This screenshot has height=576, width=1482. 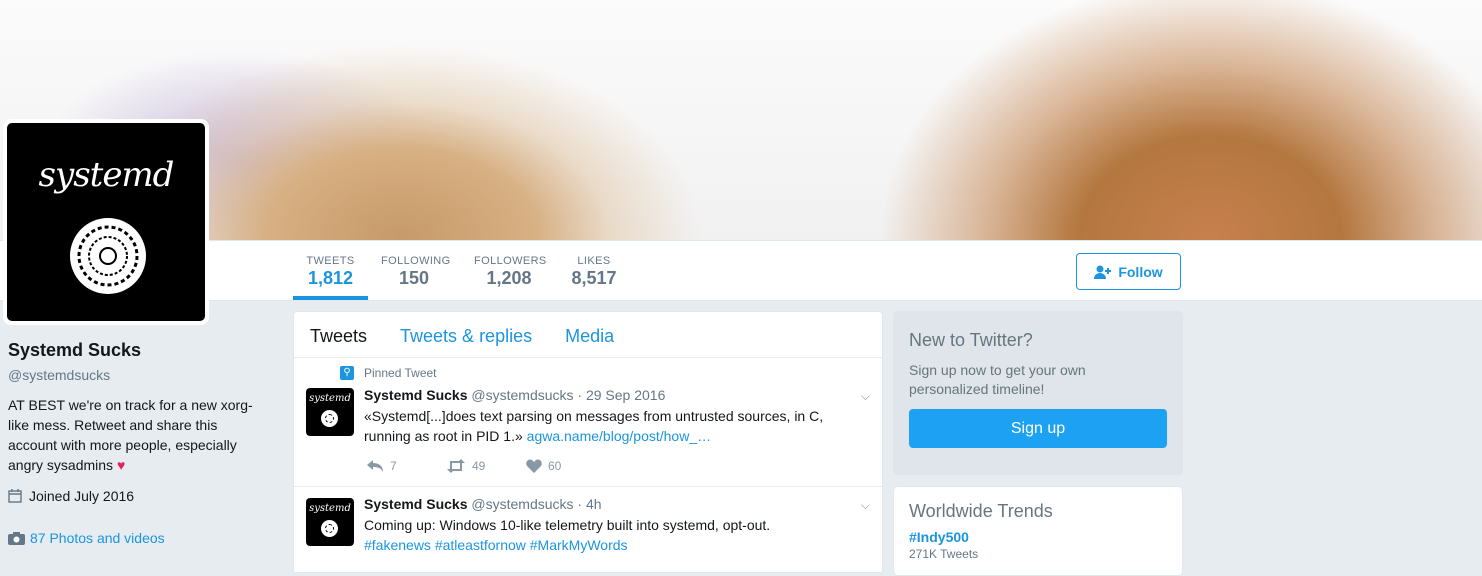 I want to click on joined-text: Joined July 2016, so click(x=82, y=496).